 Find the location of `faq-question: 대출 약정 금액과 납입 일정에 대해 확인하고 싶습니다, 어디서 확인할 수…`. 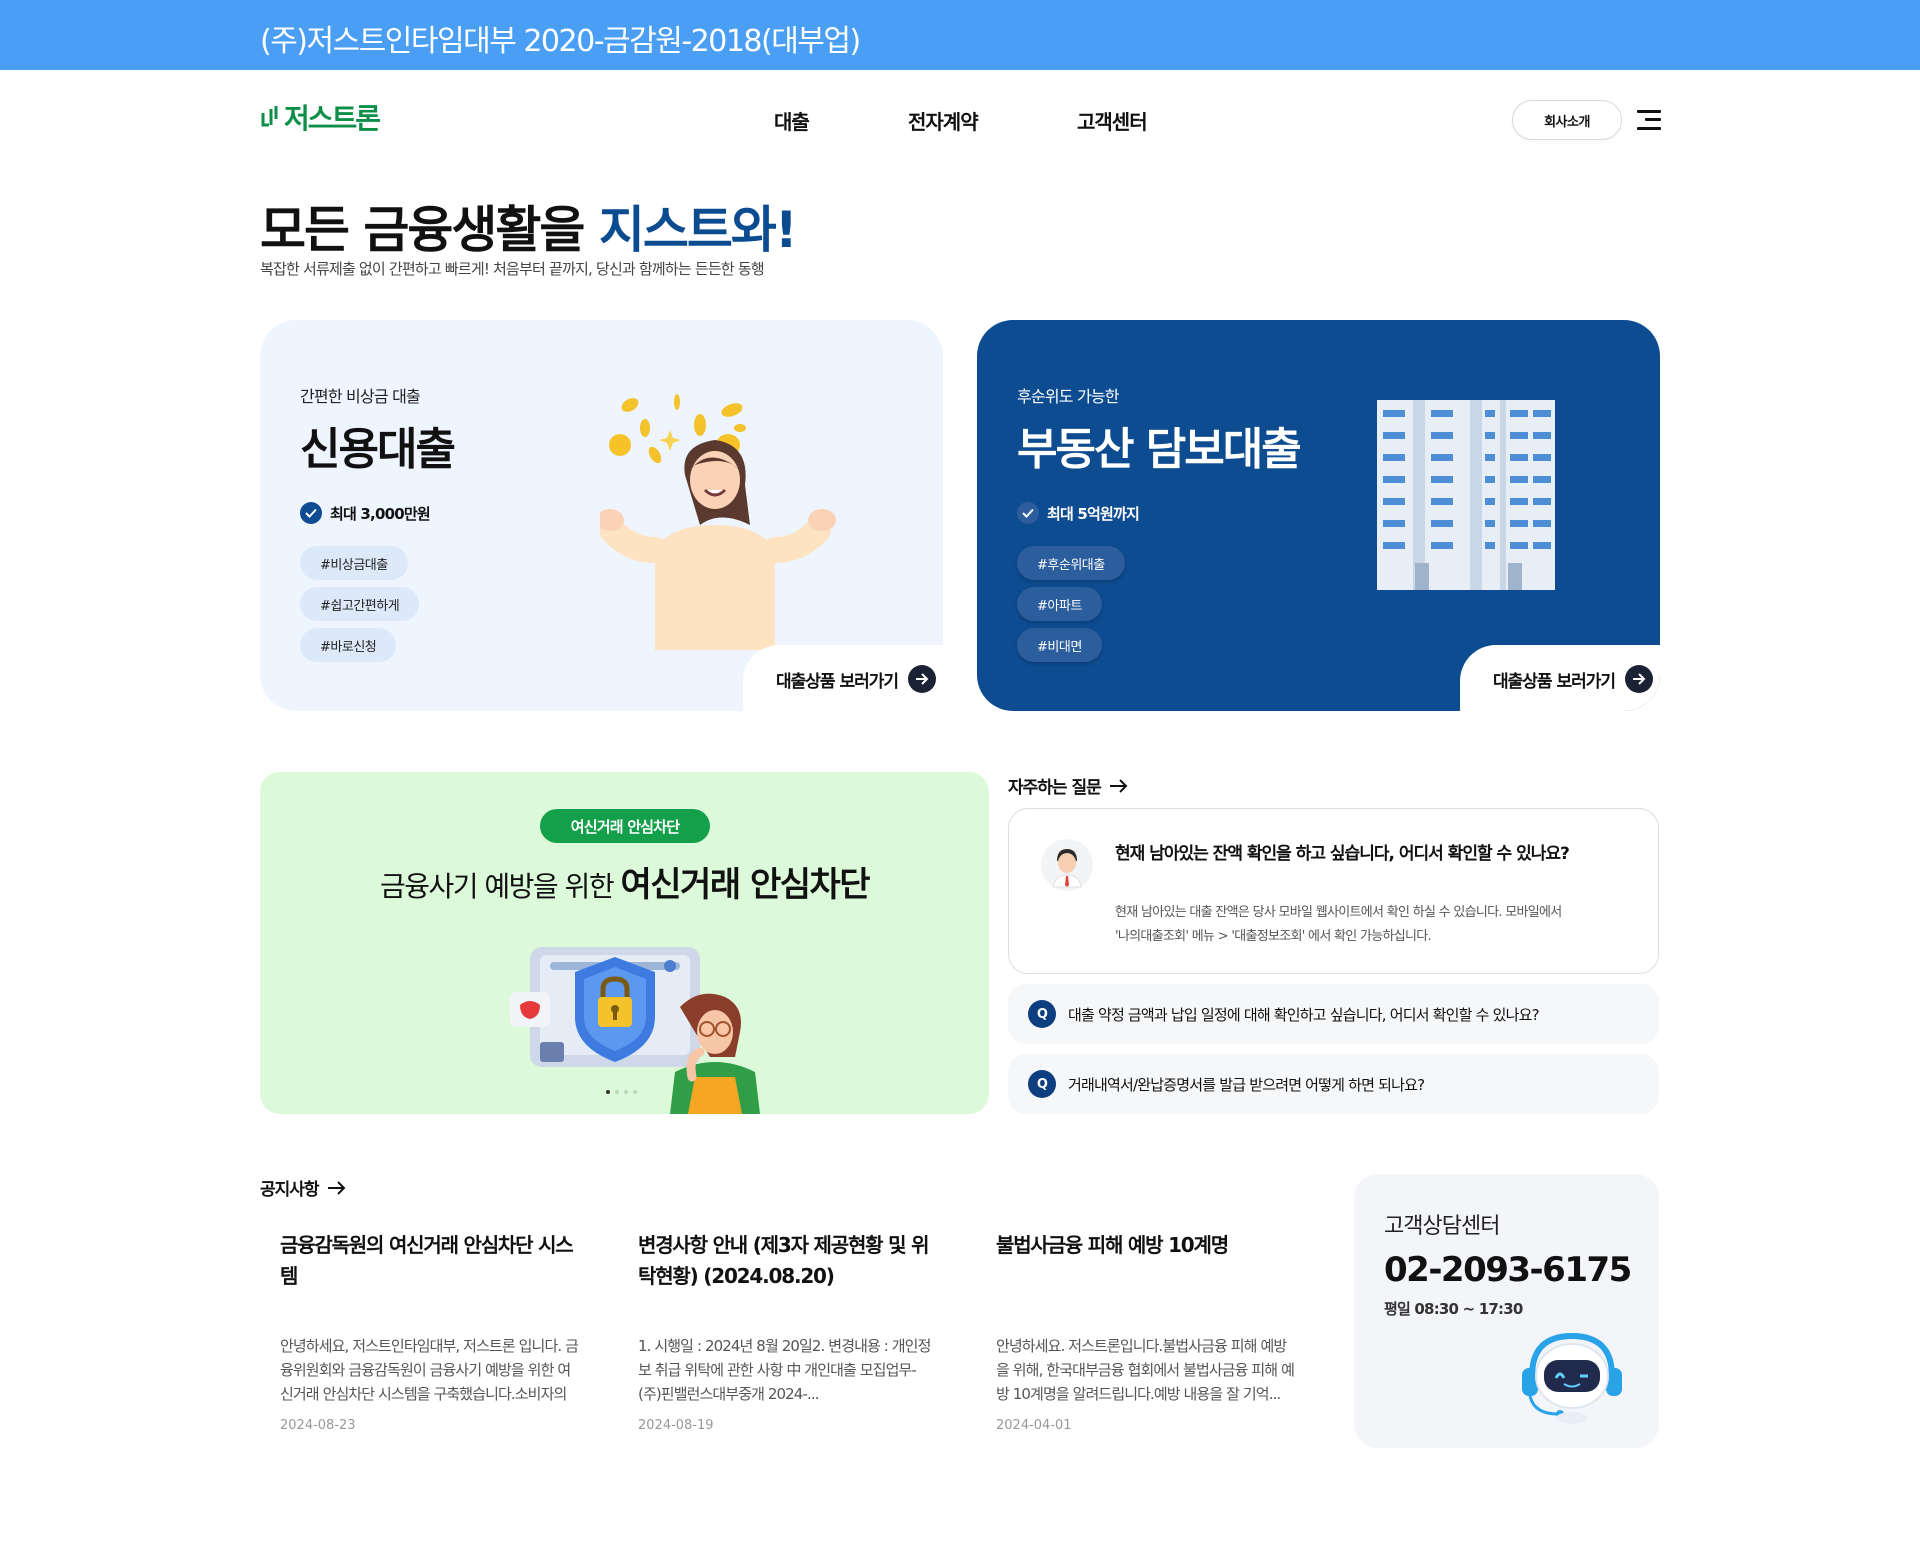

faq-question: 대출 약정 금액과 납입 일정에 대해 확인하고 싶습니다, 어디서 확인할 수… is located at coordinates (1304, 1014).